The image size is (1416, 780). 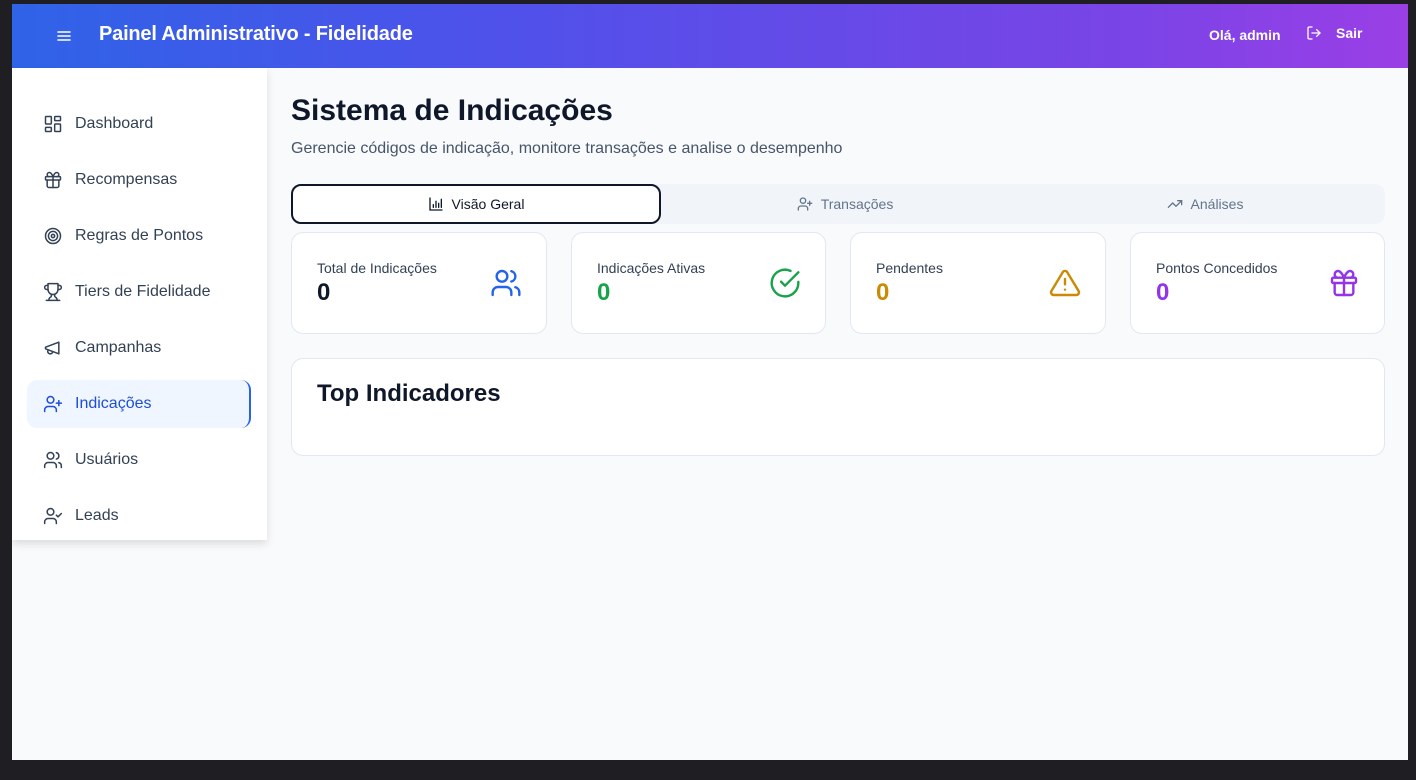 I want to click on stat-label: Indicações Ativas, so click(x=651, y=268).